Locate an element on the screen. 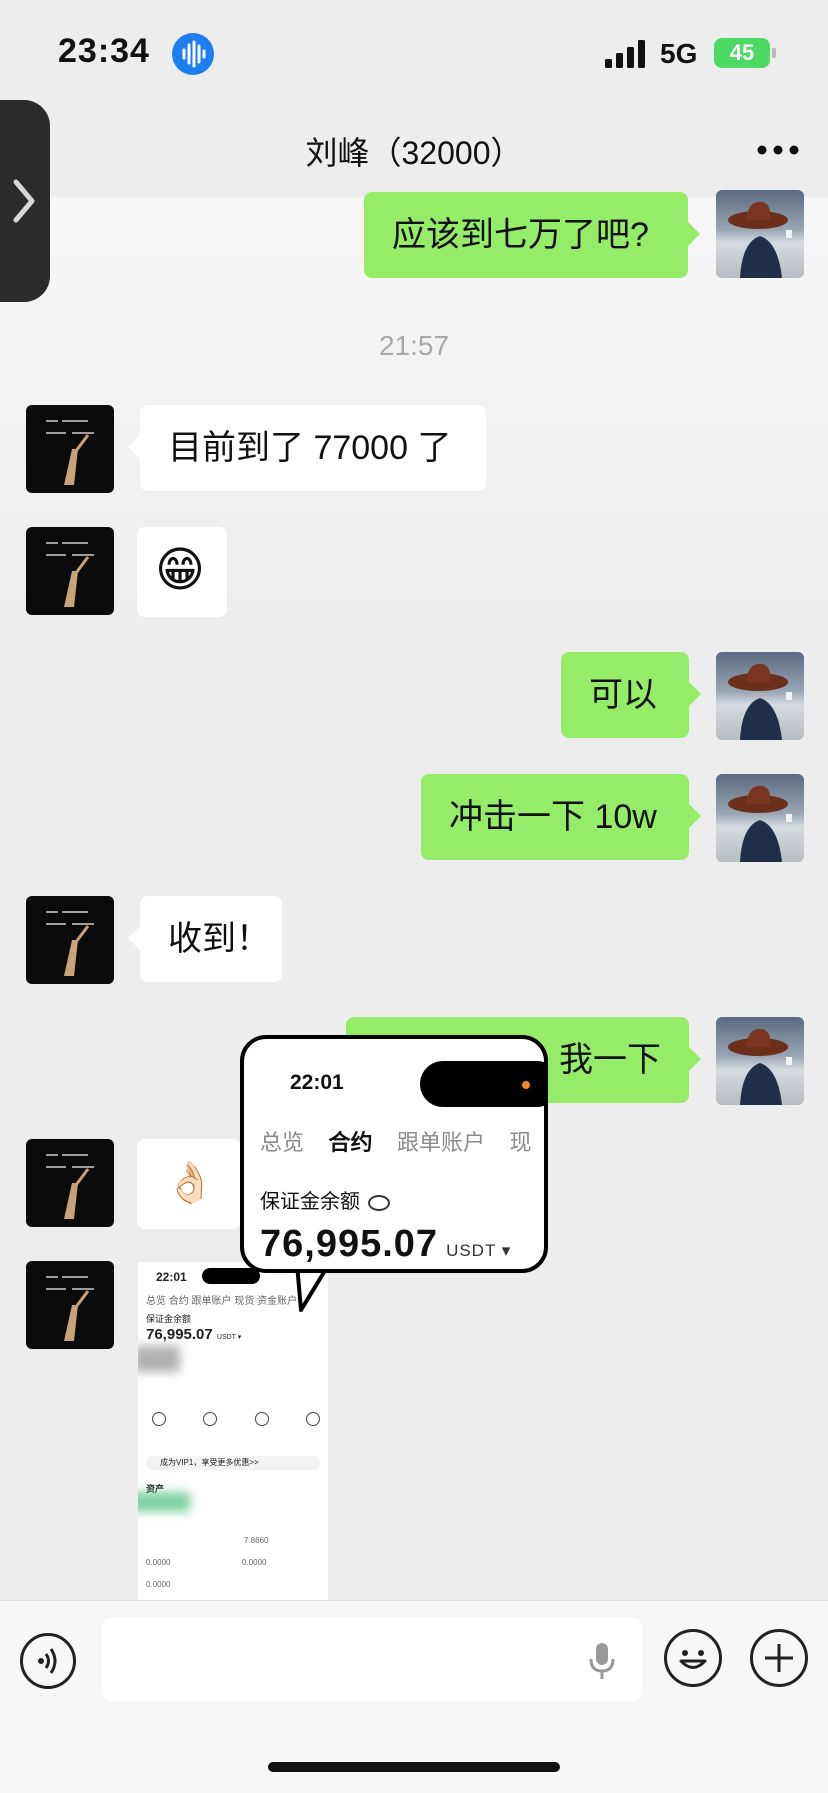 Image resolution: width=828 pixels, height=1793 pixels. emoji-message: 😁 is located at coordinates (182, 572).